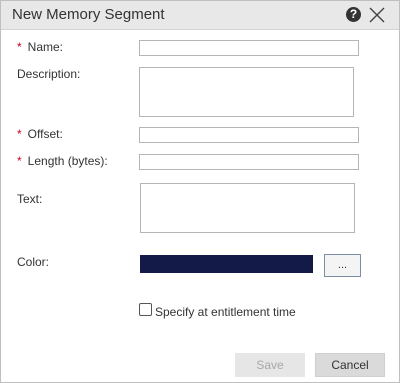  Describe the element at coordinates (350, 365) in the screenshot. I see `cancel-button: Cancel` at that location.